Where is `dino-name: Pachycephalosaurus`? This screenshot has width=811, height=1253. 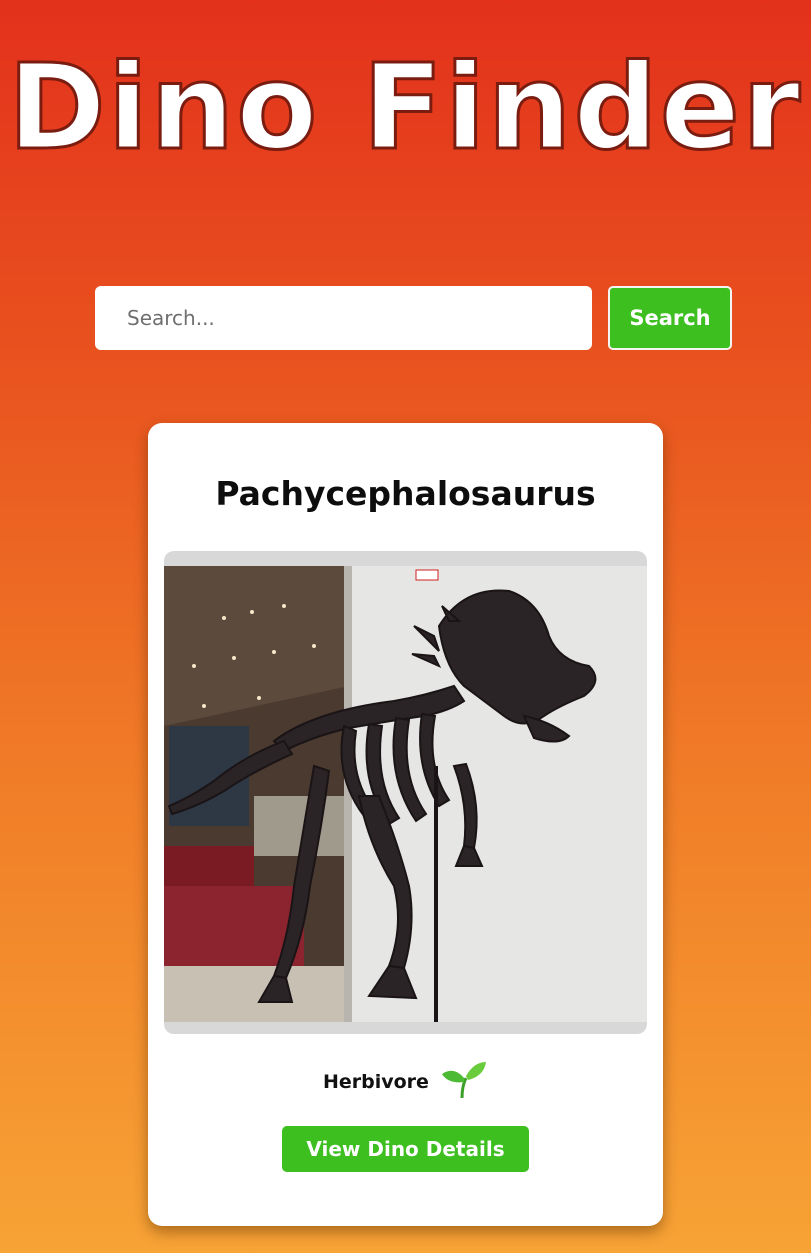
dino-name: Pachycephalosaurus is located at coordinates (405, 493).